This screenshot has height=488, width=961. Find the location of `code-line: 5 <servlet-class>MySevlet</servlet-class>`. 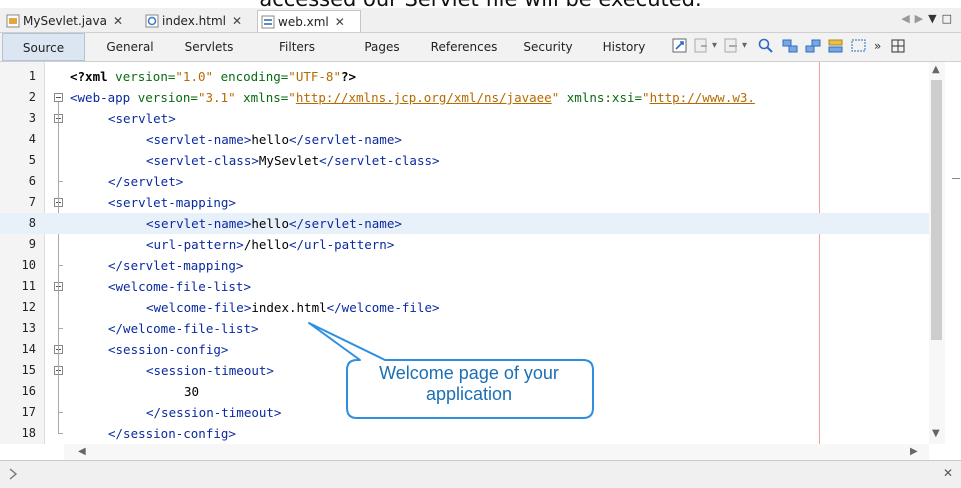

code-line: 5 <servlet-class>MySevlet</servlet-class> is located at coordinates (464, 160).